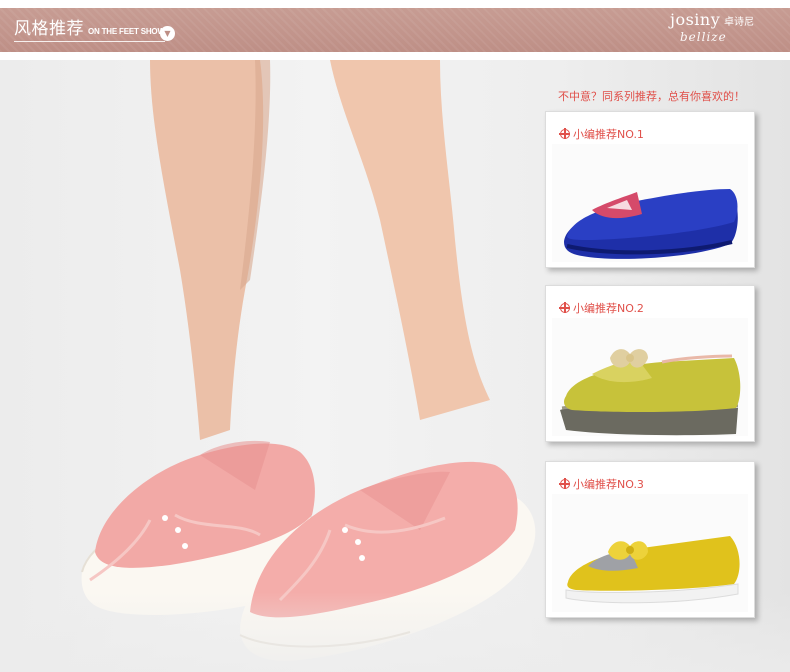  What do you see at coordinates (49, 29) in the screenshot?
I see `section-title-text: 风格推荐` at bounding box center [49, 29].